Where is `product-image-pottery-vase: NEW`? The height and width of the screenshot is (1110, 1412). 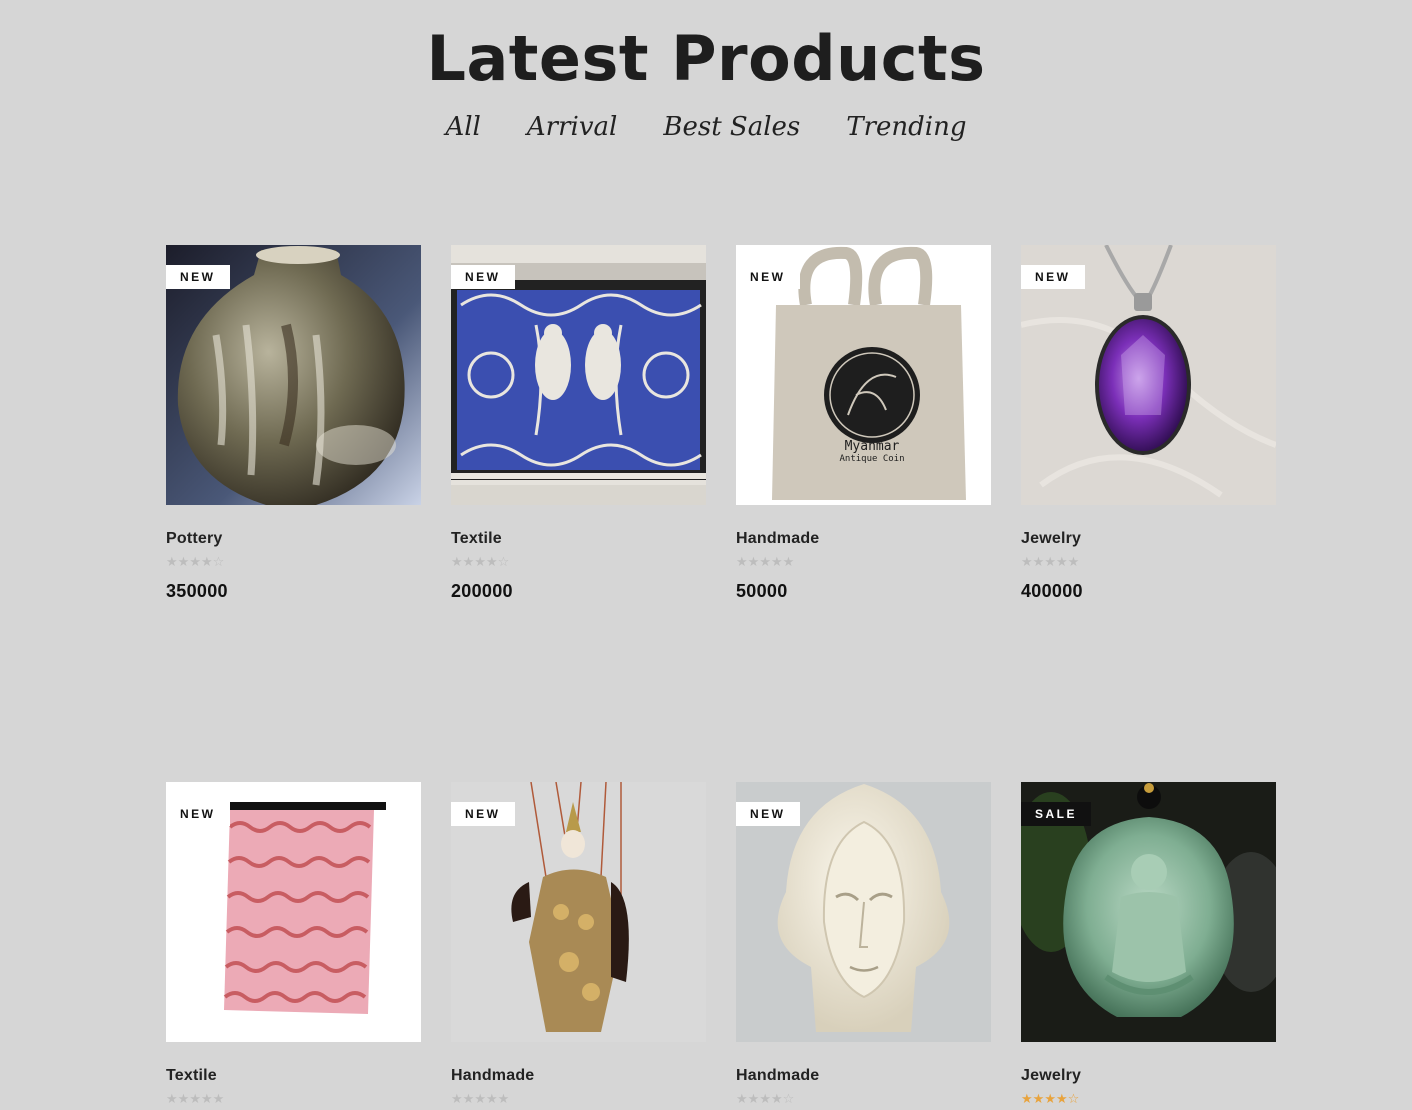 product-image-pottery-vase: NEW is located at coordinates (293, 375).